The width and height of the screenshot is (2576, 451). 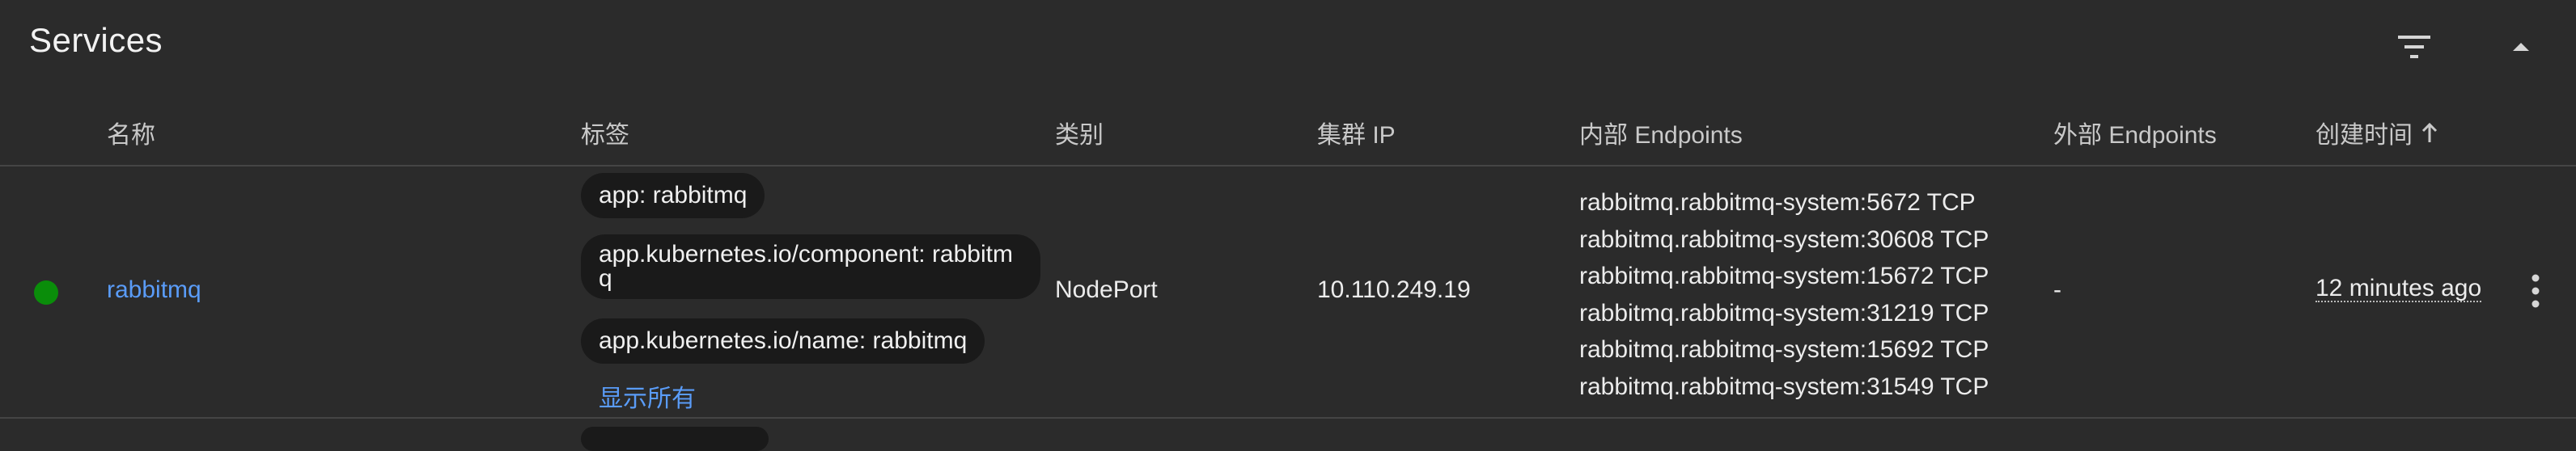 I want to click on label-chip: app.kubernetes.io/component: rabbitmq, so click(x=810, y=266).